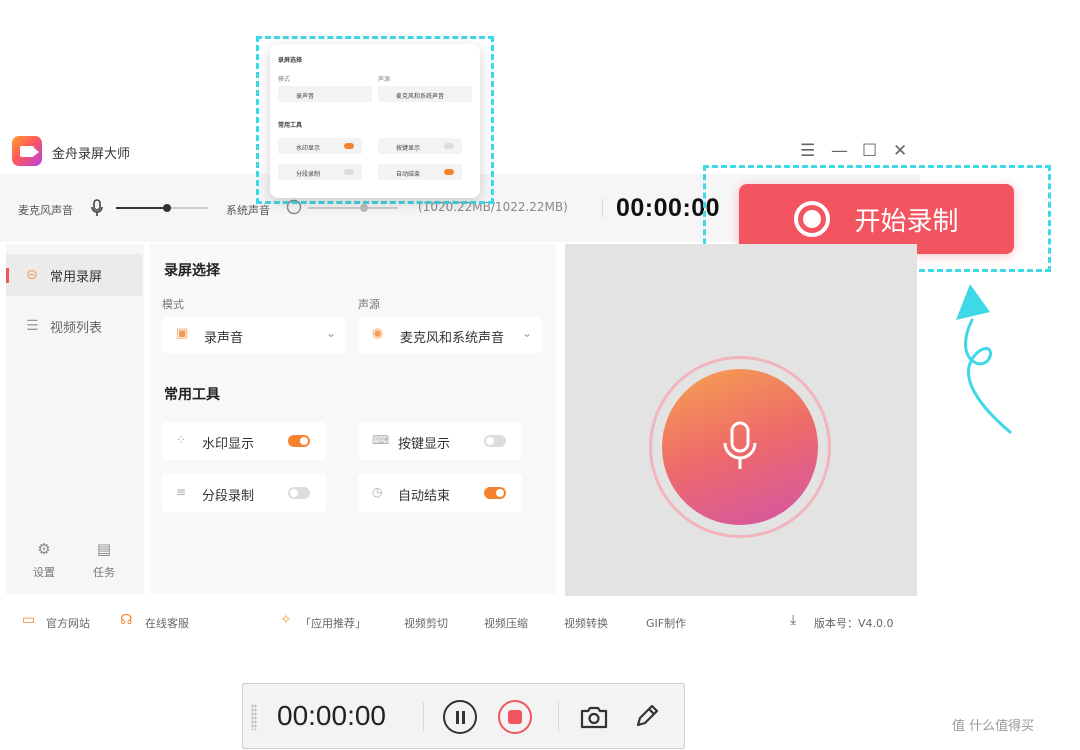 Image resolution: width=1080 pixels, height=750 pixels. I want to click on floating-record-toolbar: 00:00:00, so click(463, 716).